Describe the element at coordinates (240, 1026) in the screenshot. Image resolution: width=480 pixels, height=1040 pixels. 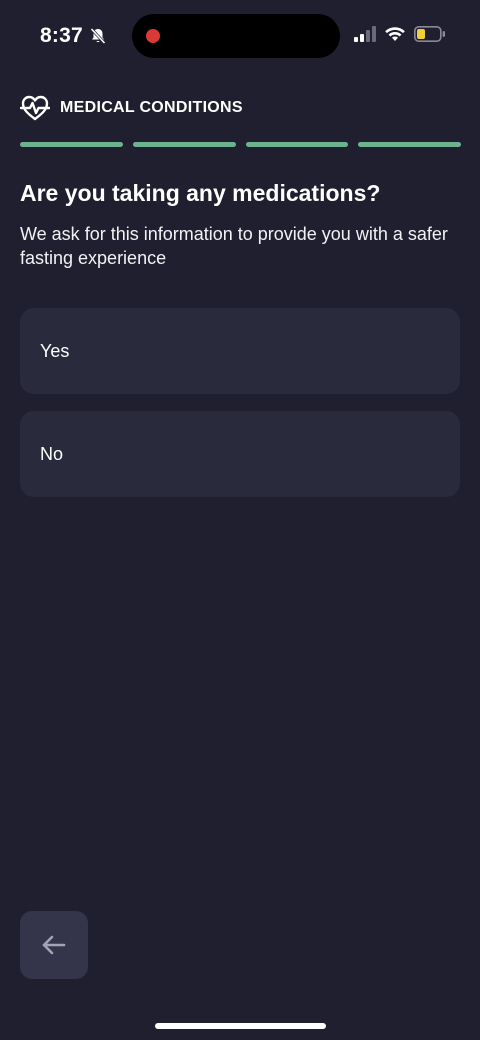
I see `home-indicator` at that location.